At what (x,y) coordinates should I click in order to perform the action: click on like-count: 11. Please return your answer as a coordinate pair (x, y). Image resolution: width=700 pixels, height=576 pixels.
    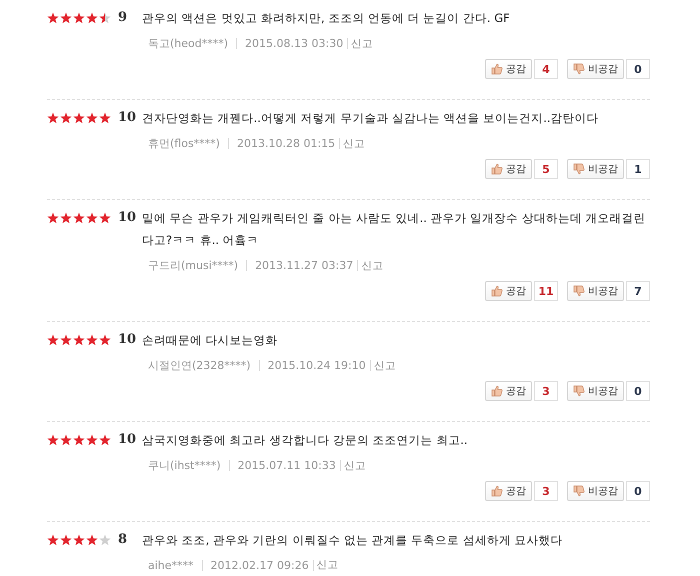
    Looking at the image, I should click on (546, 291).